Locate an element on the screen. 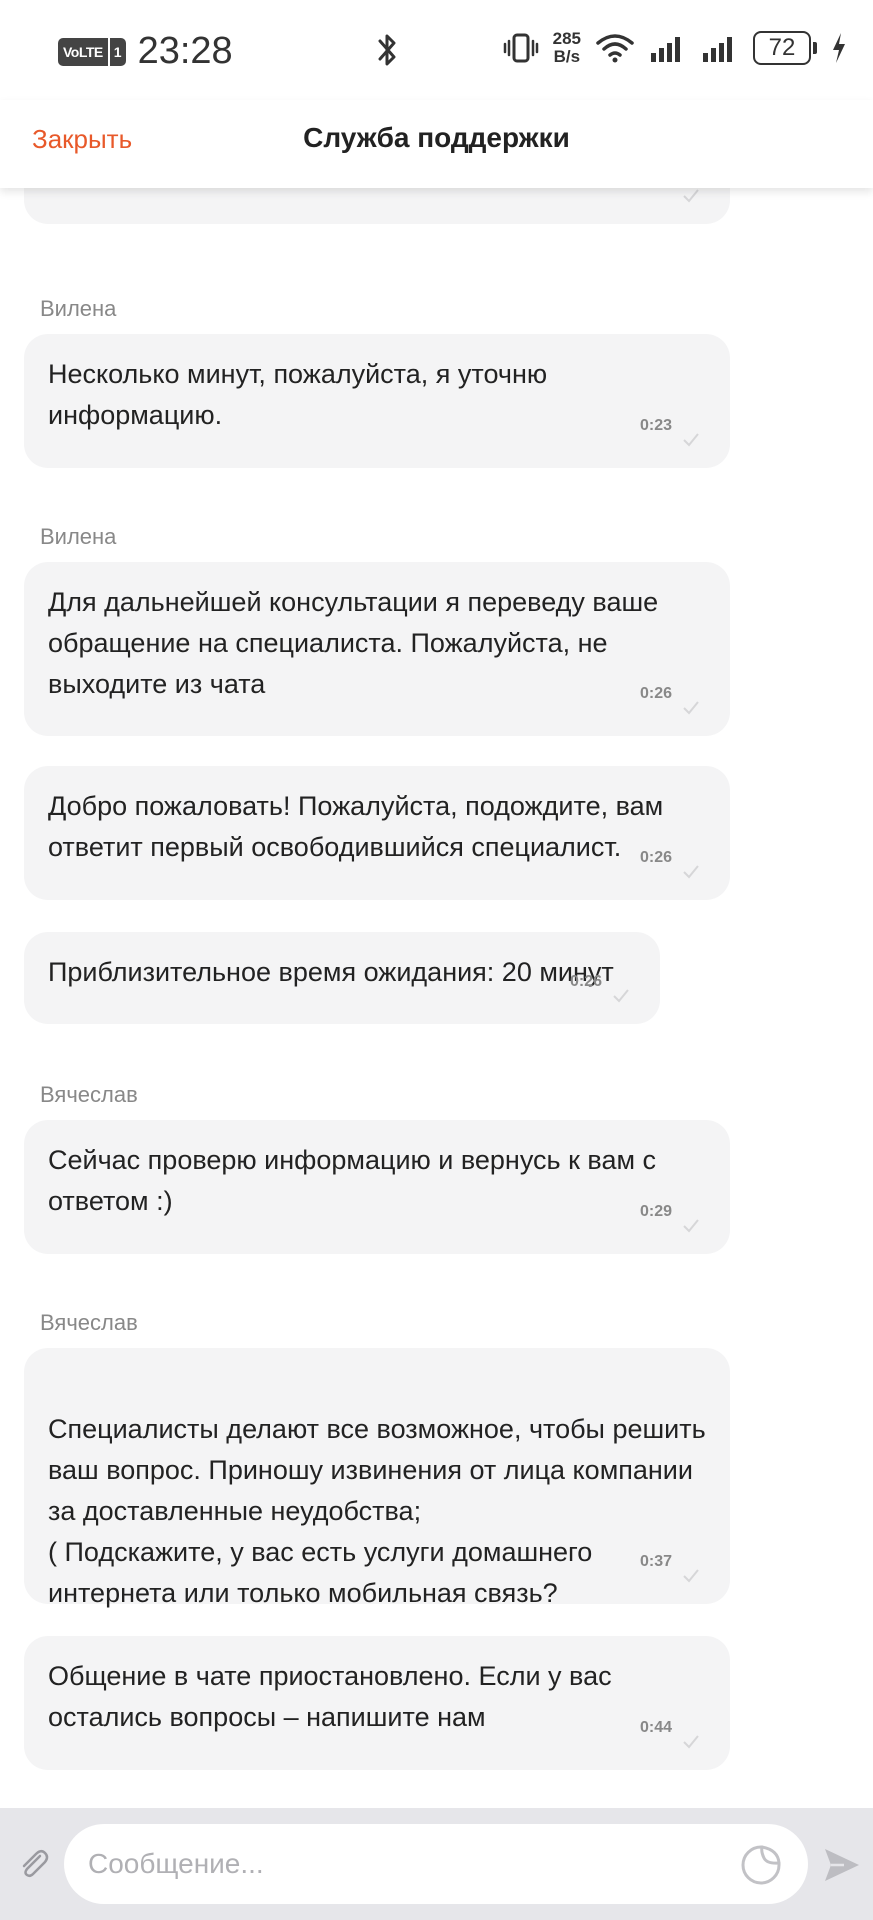 This screenshot has width=873, height=1920. sticker-icon is located at coordinates (761, 1865).